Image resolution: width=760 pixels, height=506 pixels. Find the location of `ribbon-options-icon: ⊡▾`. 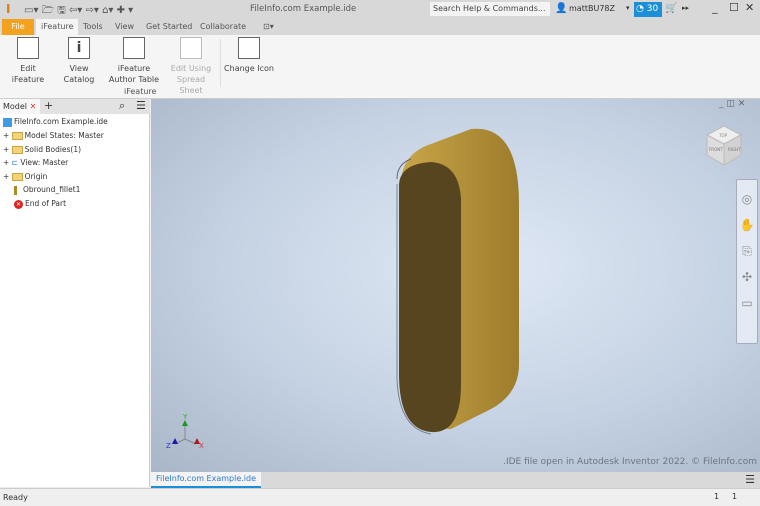

ribbon-options-icon: ⊡▾ is located at coordinates (268, 27).